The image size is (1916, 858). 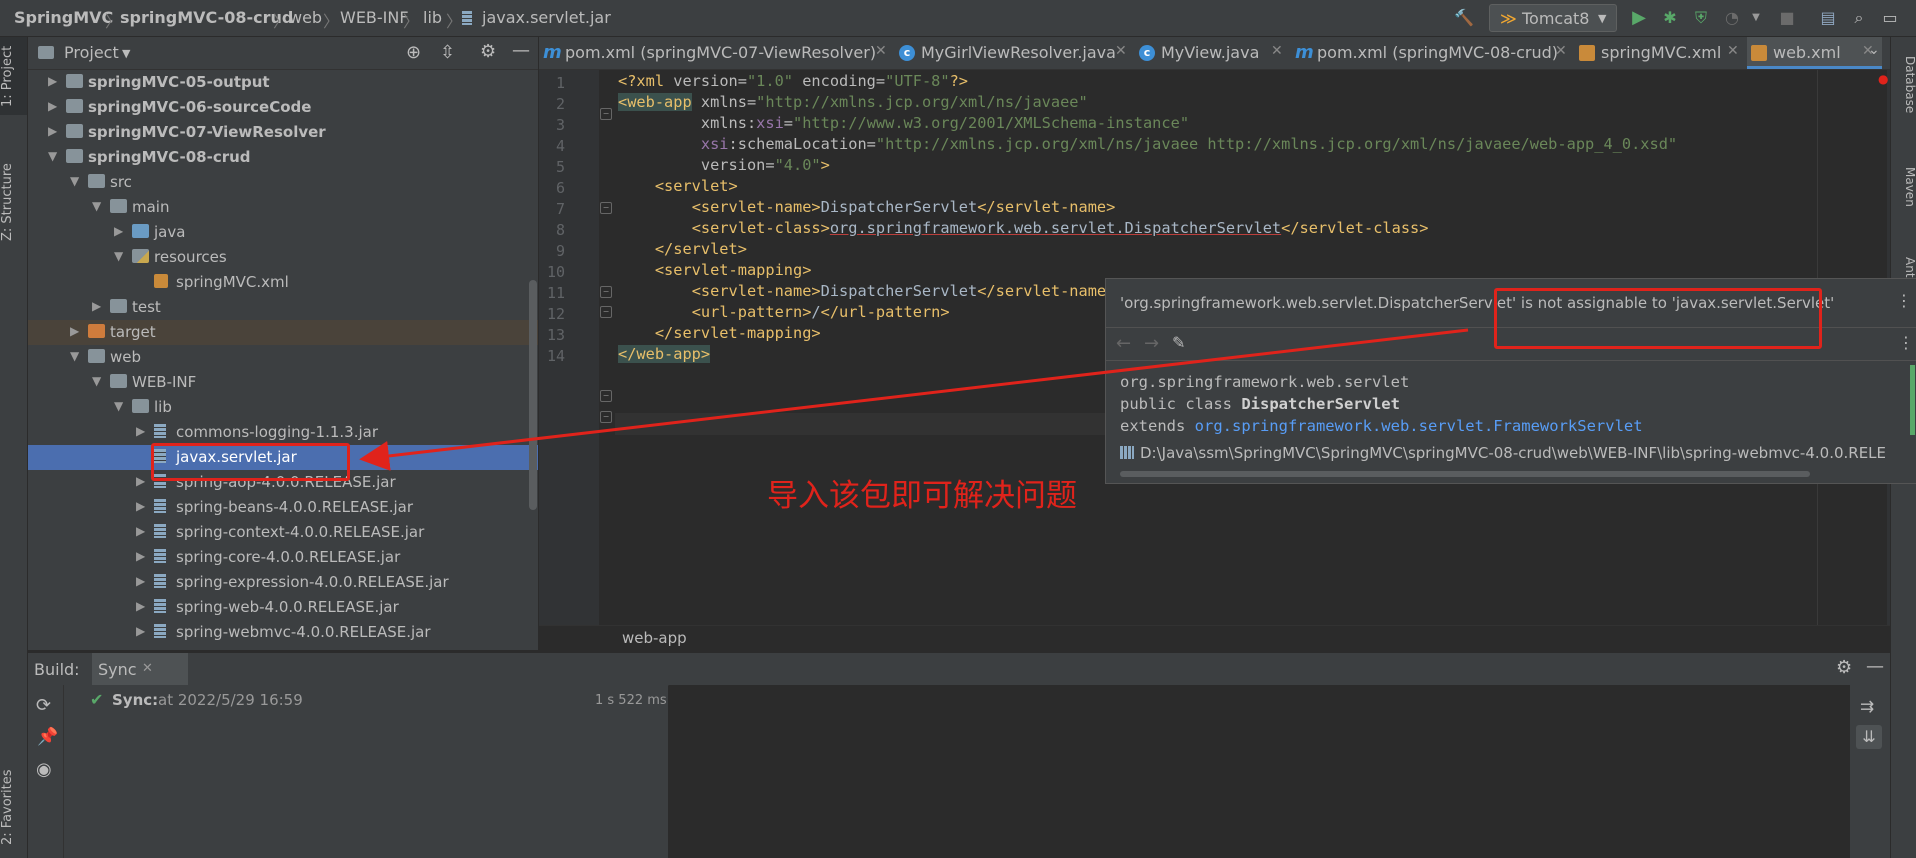 What do you see at coordinates (117, 669) in the screenshot?
I see `build-tab-label: Sync` at bounding box center [117, 669].